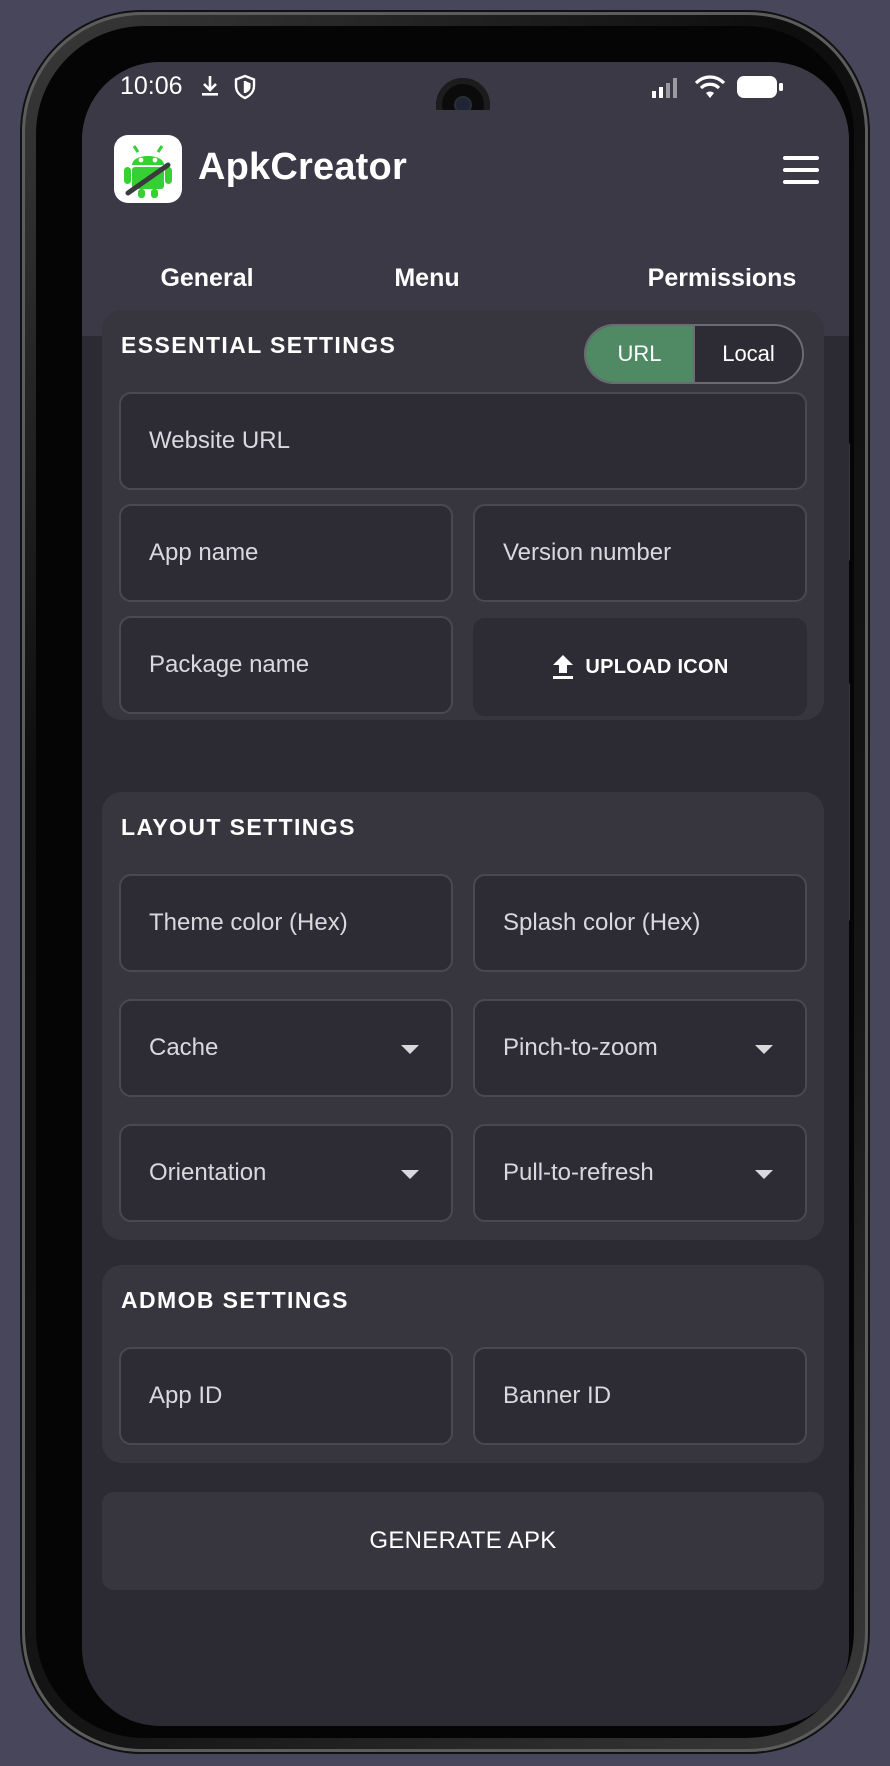  I want to click on toggle-local-button: Local, so click(747, 354).